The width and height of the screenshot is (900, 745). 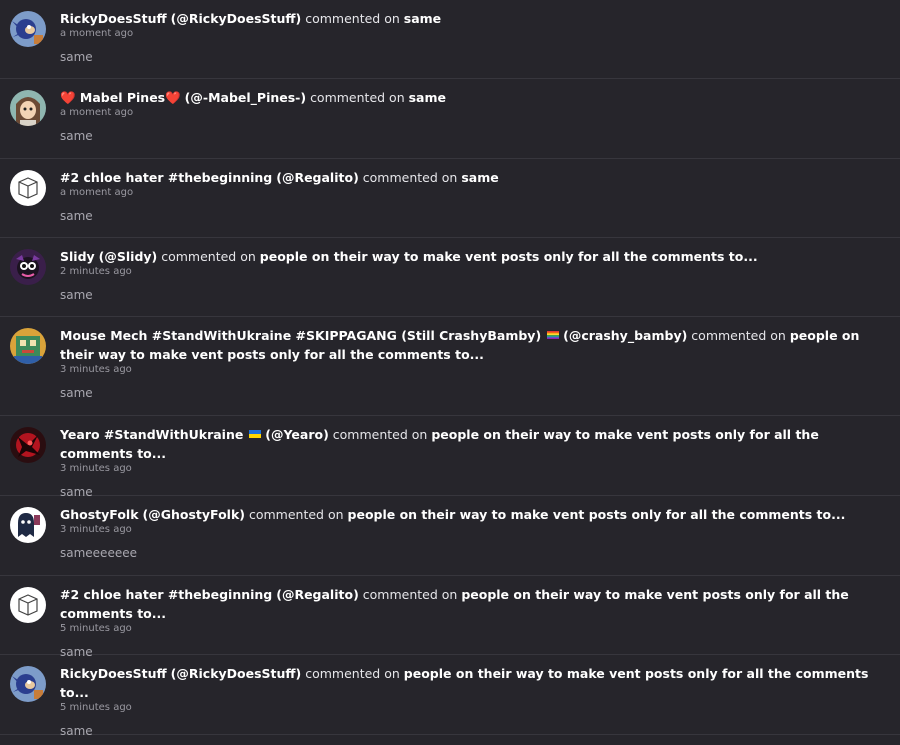 I want to click on commenter-name: Yearo #StandWithUkraine, so click(x=151, y=434).